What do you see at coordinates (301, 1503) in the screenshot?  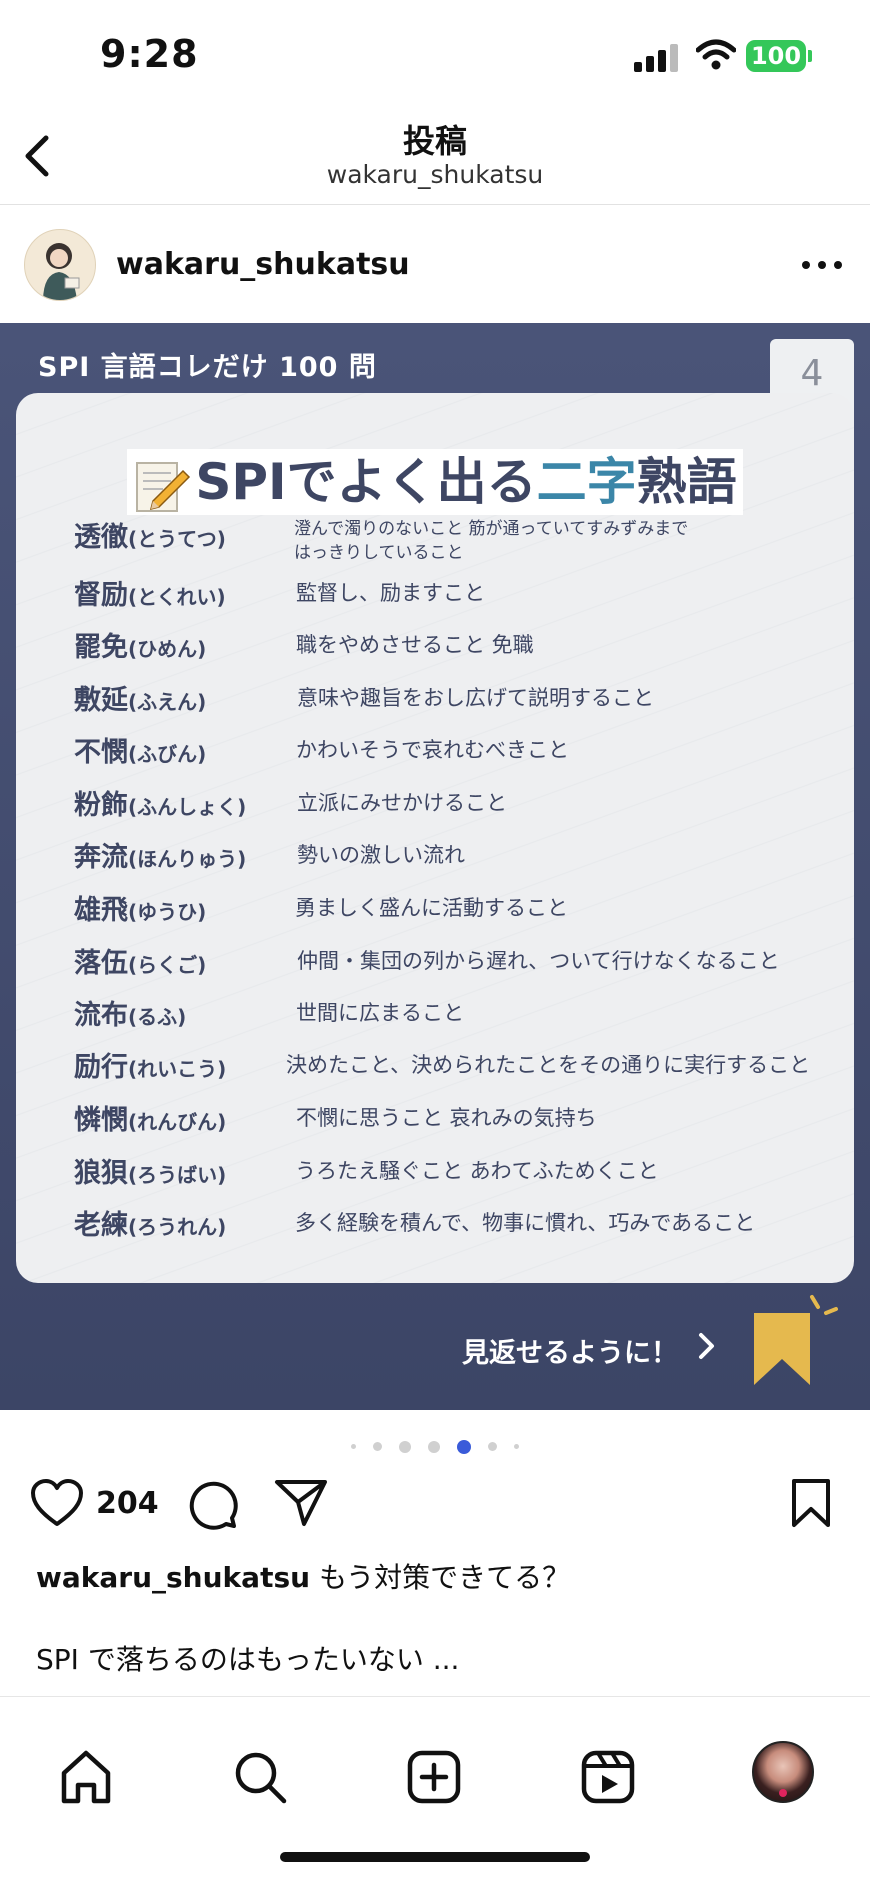 I see `share-icon` at bounding box center [301, 1503].